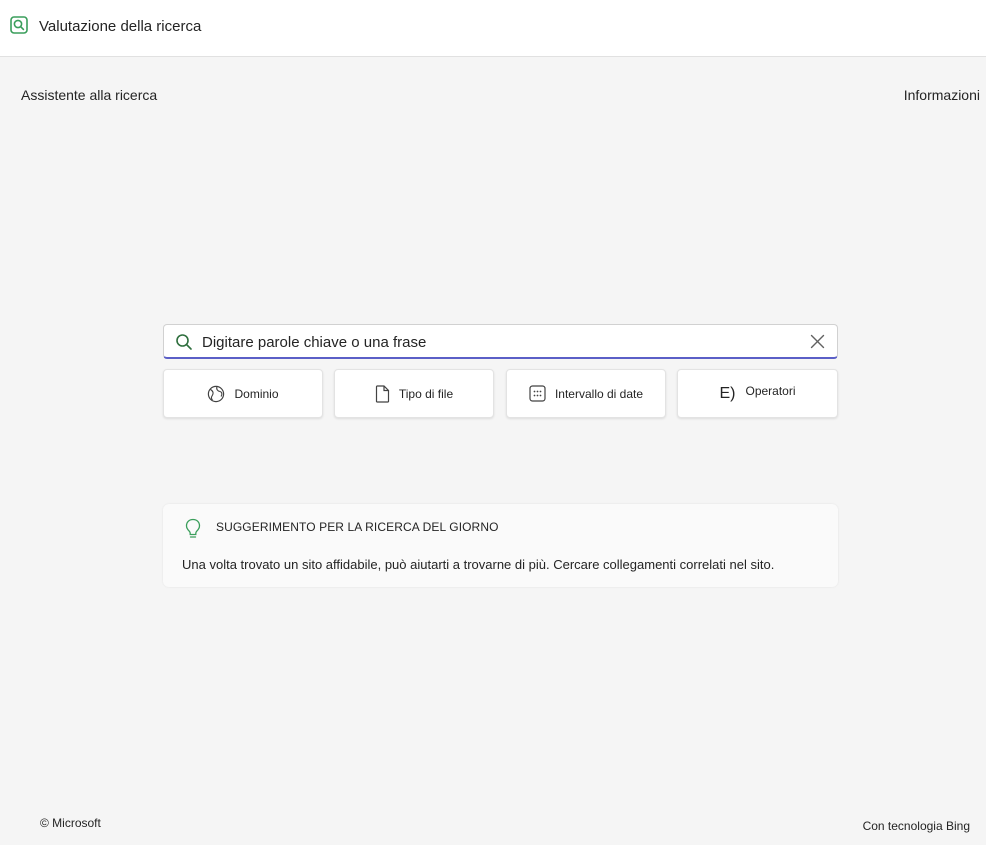  Describe the element at coordinates (120, 26) in the screenshot. I see `app-title: Valutazione della ricerca` at that location.